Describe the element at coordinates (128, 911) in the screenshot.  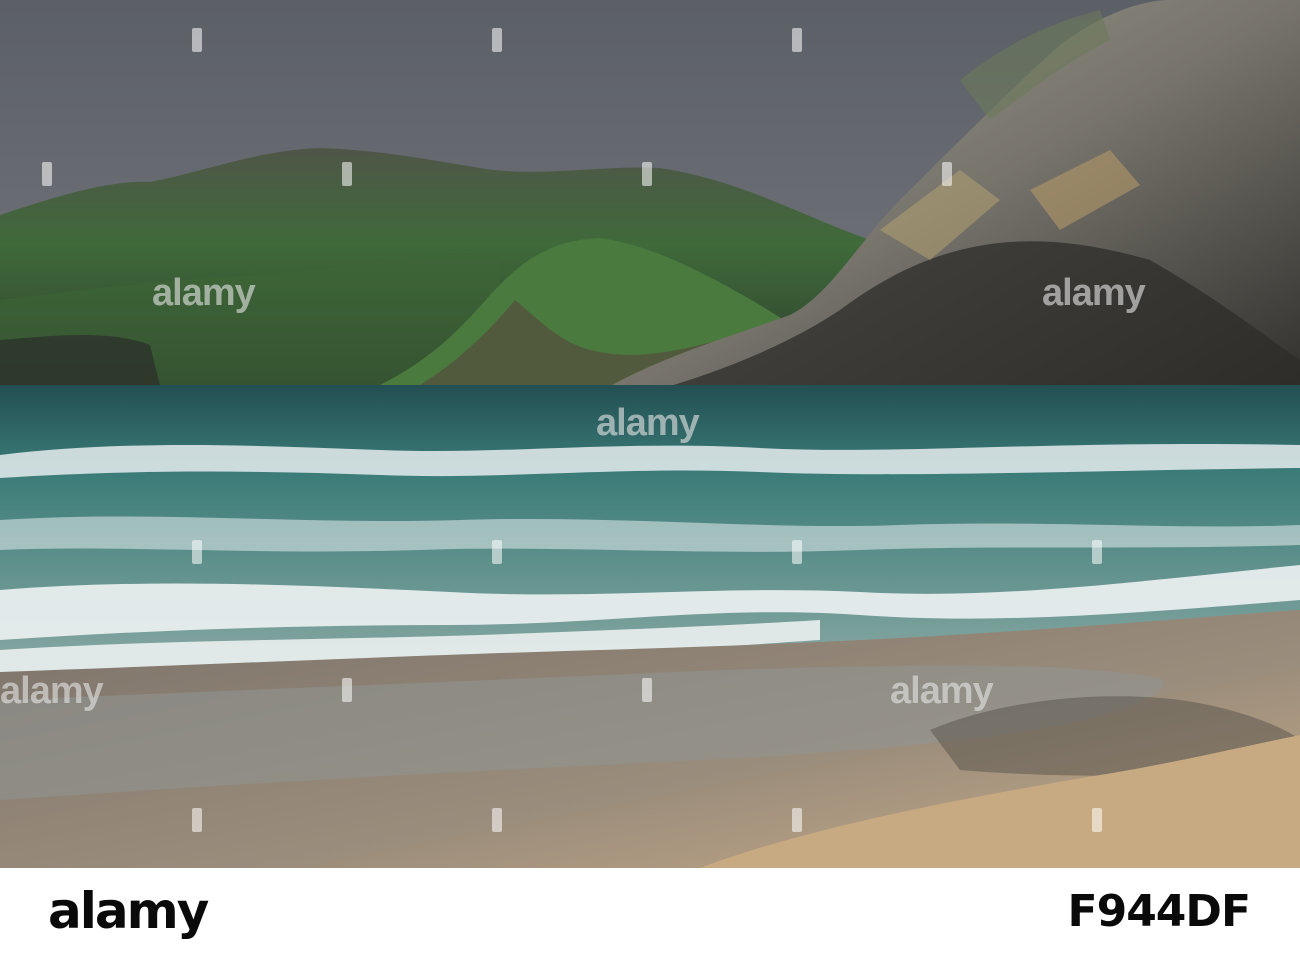
I see `alamy-logo: alamy` at that location.